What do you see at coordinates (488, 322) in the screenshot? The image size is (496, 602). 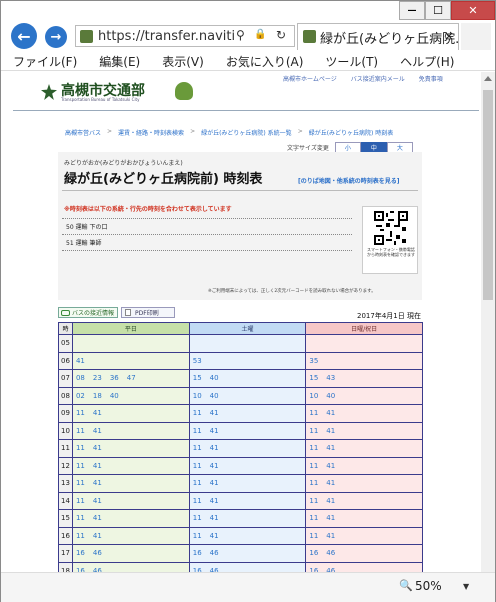 I see `vertical-scrollbar` at bounding box center [488, 322].